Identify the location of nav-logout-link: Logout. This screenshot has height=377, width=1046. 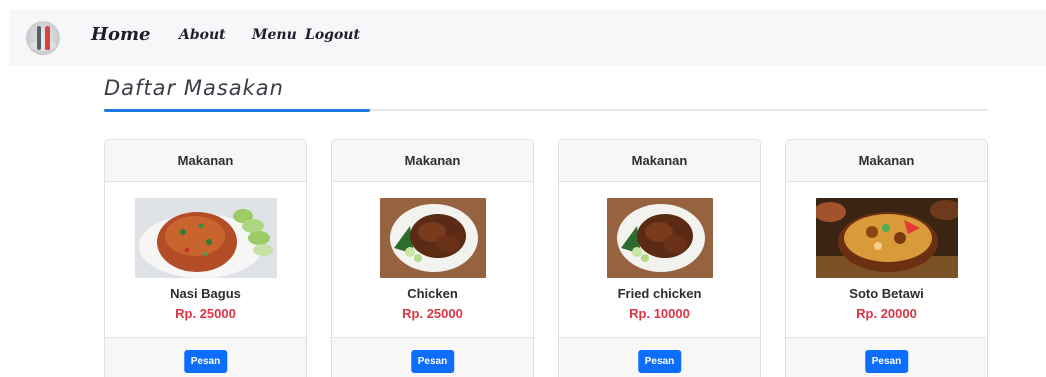
(332, 35).